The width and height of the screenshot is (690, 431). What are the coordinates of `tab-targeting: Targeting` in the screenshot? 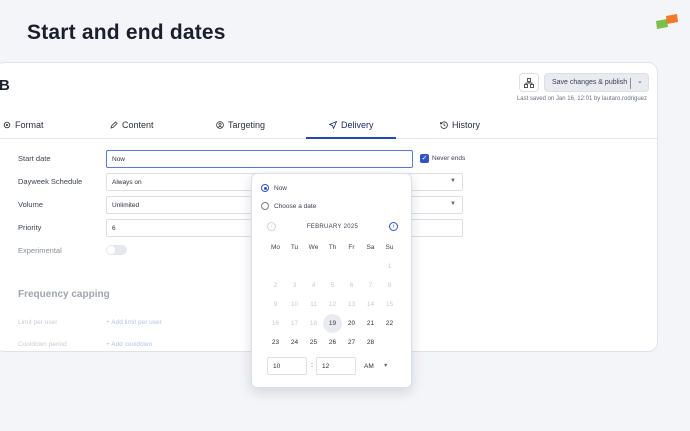 It's located at (240, 125).